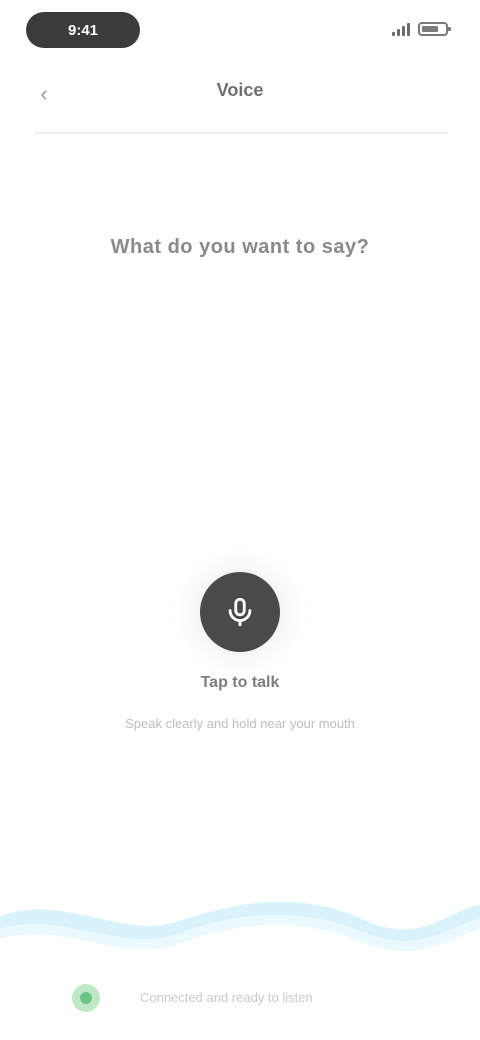 The height and width of the screenshot is (1040, 480). I want to click on header: ‹ Voice, so click(240, 95).